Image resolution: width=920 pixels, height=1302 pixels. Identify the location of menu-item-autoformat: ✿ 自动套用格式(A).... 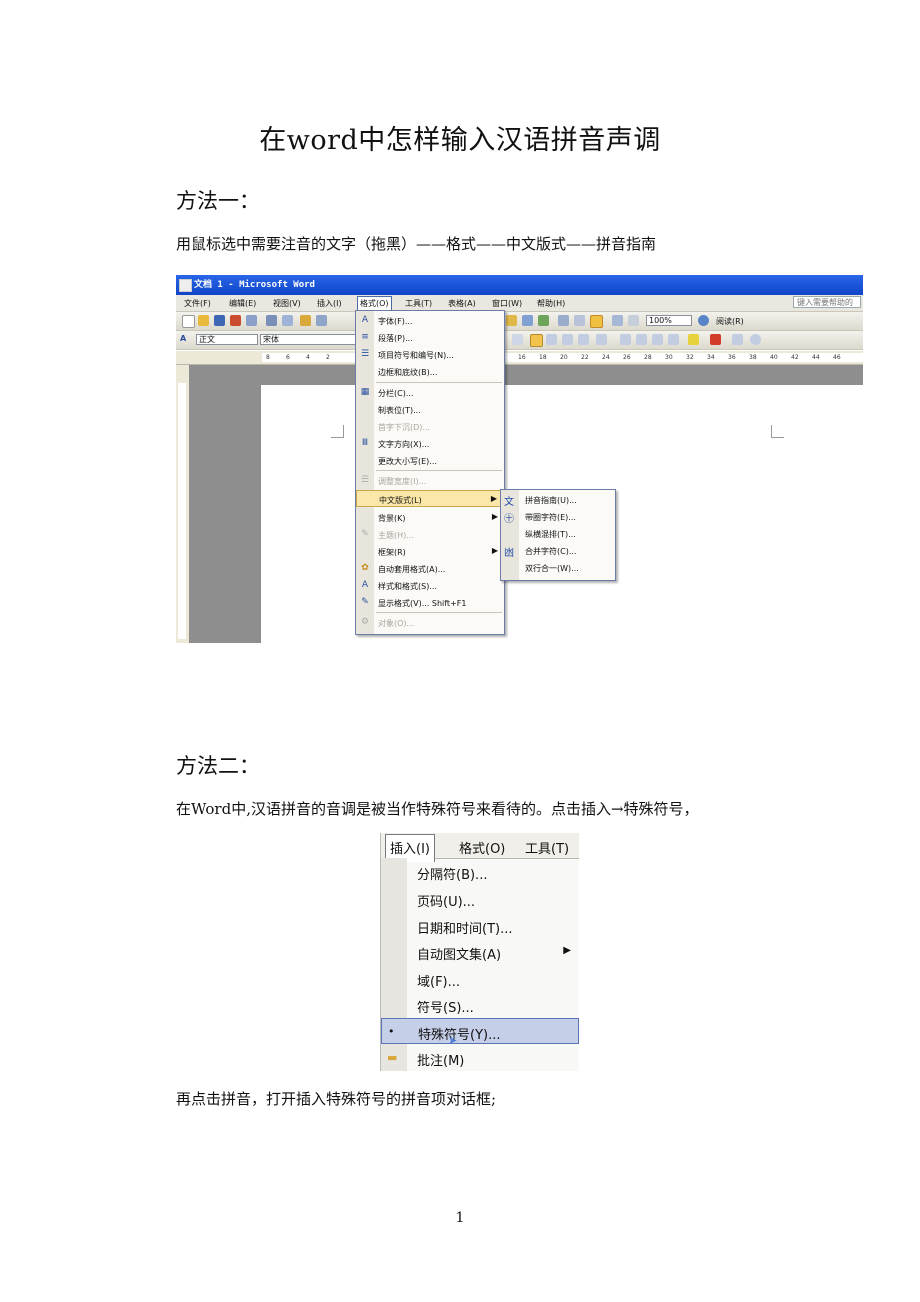
(430, 568).